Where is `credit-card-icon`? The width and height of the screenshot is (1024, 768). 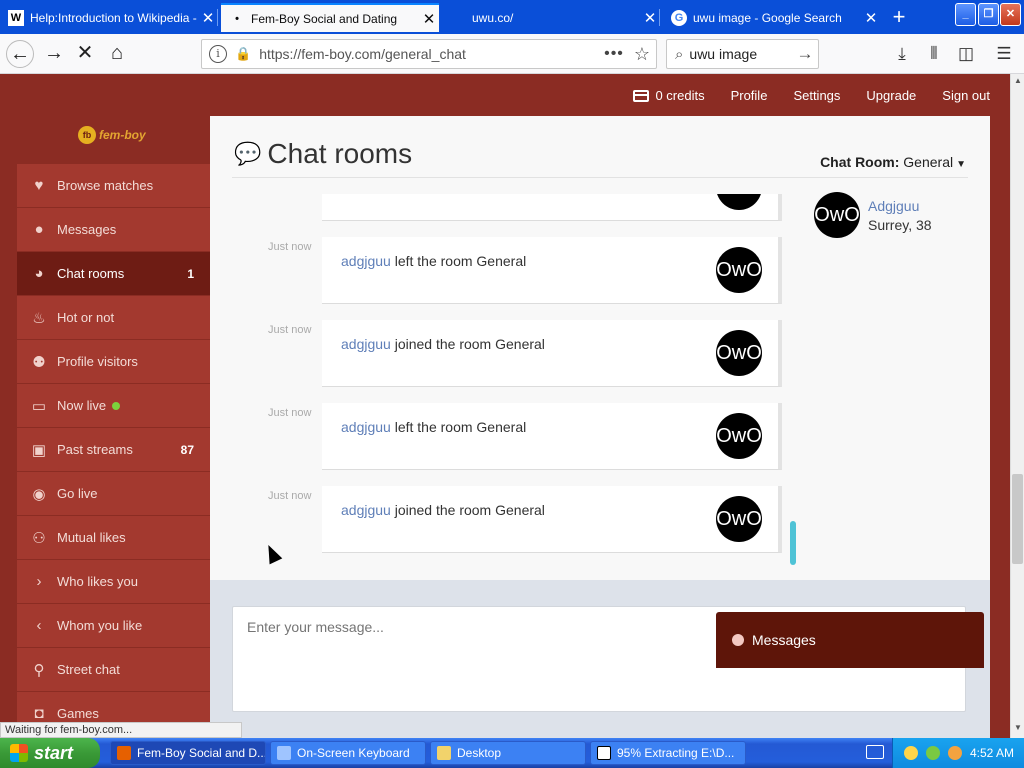
credit-card-icon is located at coordinates (641, 95).